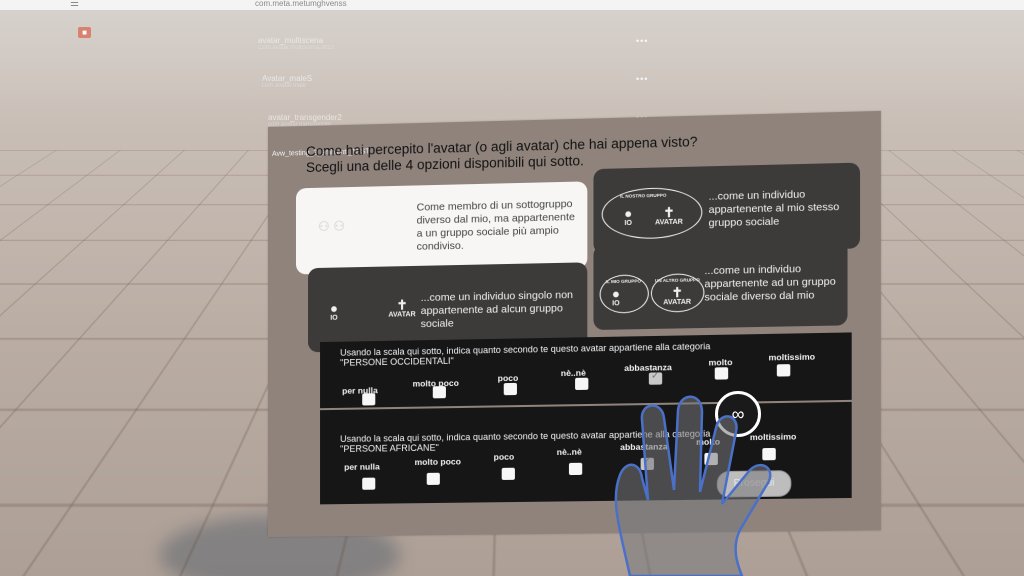 This screenshot has width=1024, height=576. I want to click on list-item: avatar_transgender2, so click(305, 117).